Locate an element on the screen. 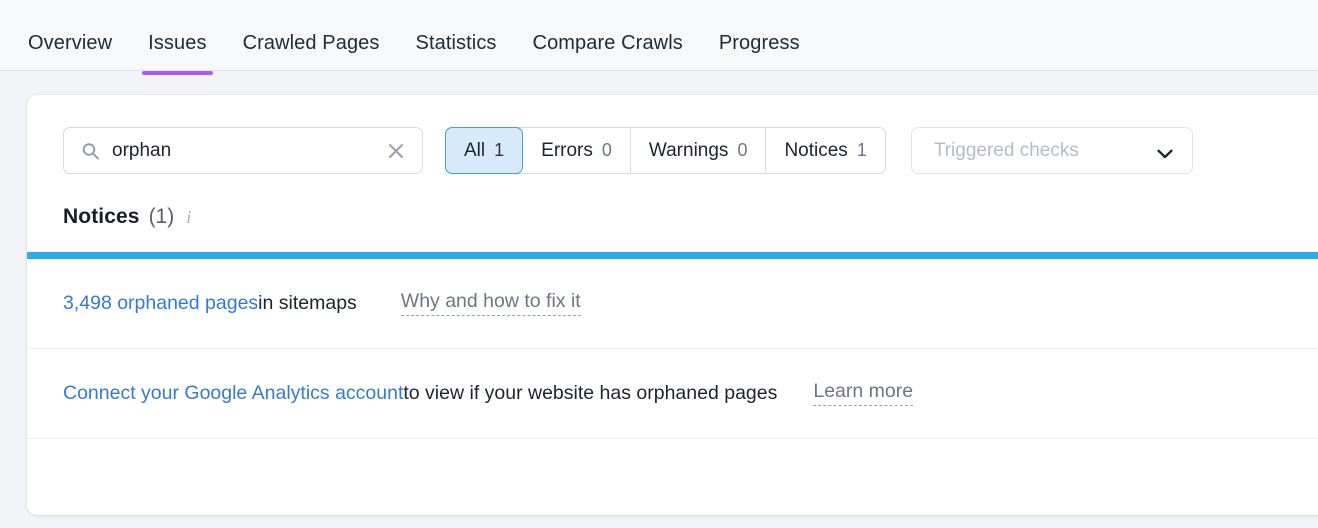 This screenshot has width=1318, height=528. issue-link: 3,498 orphaned pages is located at coordinates (160, 303).